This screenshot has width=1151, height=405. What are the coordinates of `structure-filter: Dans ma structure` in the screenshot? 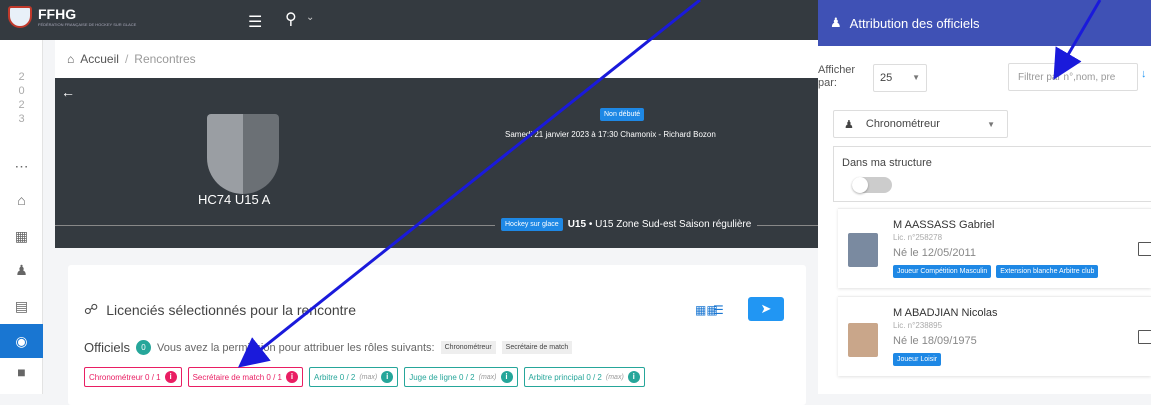 It's located at (992, 174).